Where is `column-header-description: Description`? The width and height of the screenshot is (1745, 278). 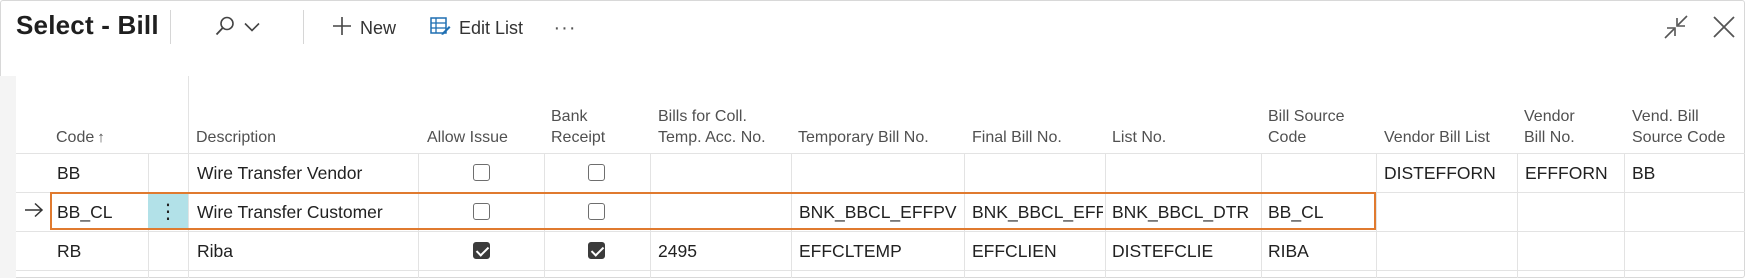
column-header-description: Description is located at coordinates (296, 115).